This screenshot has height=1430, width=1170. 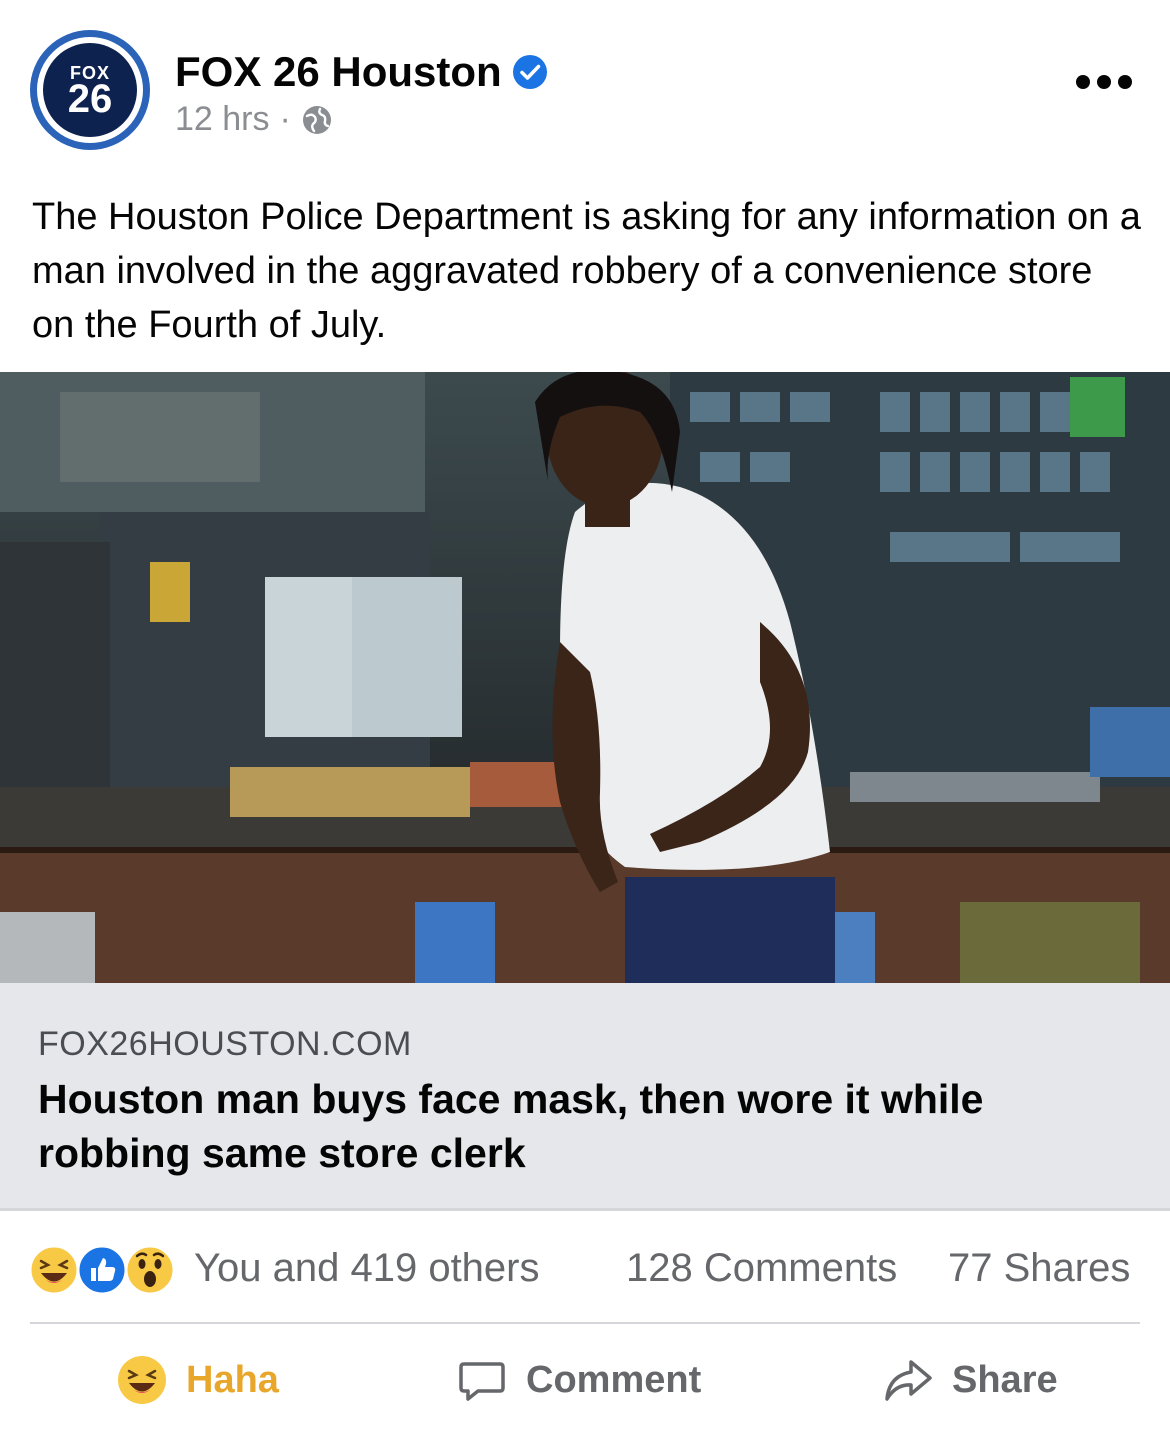 I want to click on comment-button: Comment, so click(x=578, y=1380).